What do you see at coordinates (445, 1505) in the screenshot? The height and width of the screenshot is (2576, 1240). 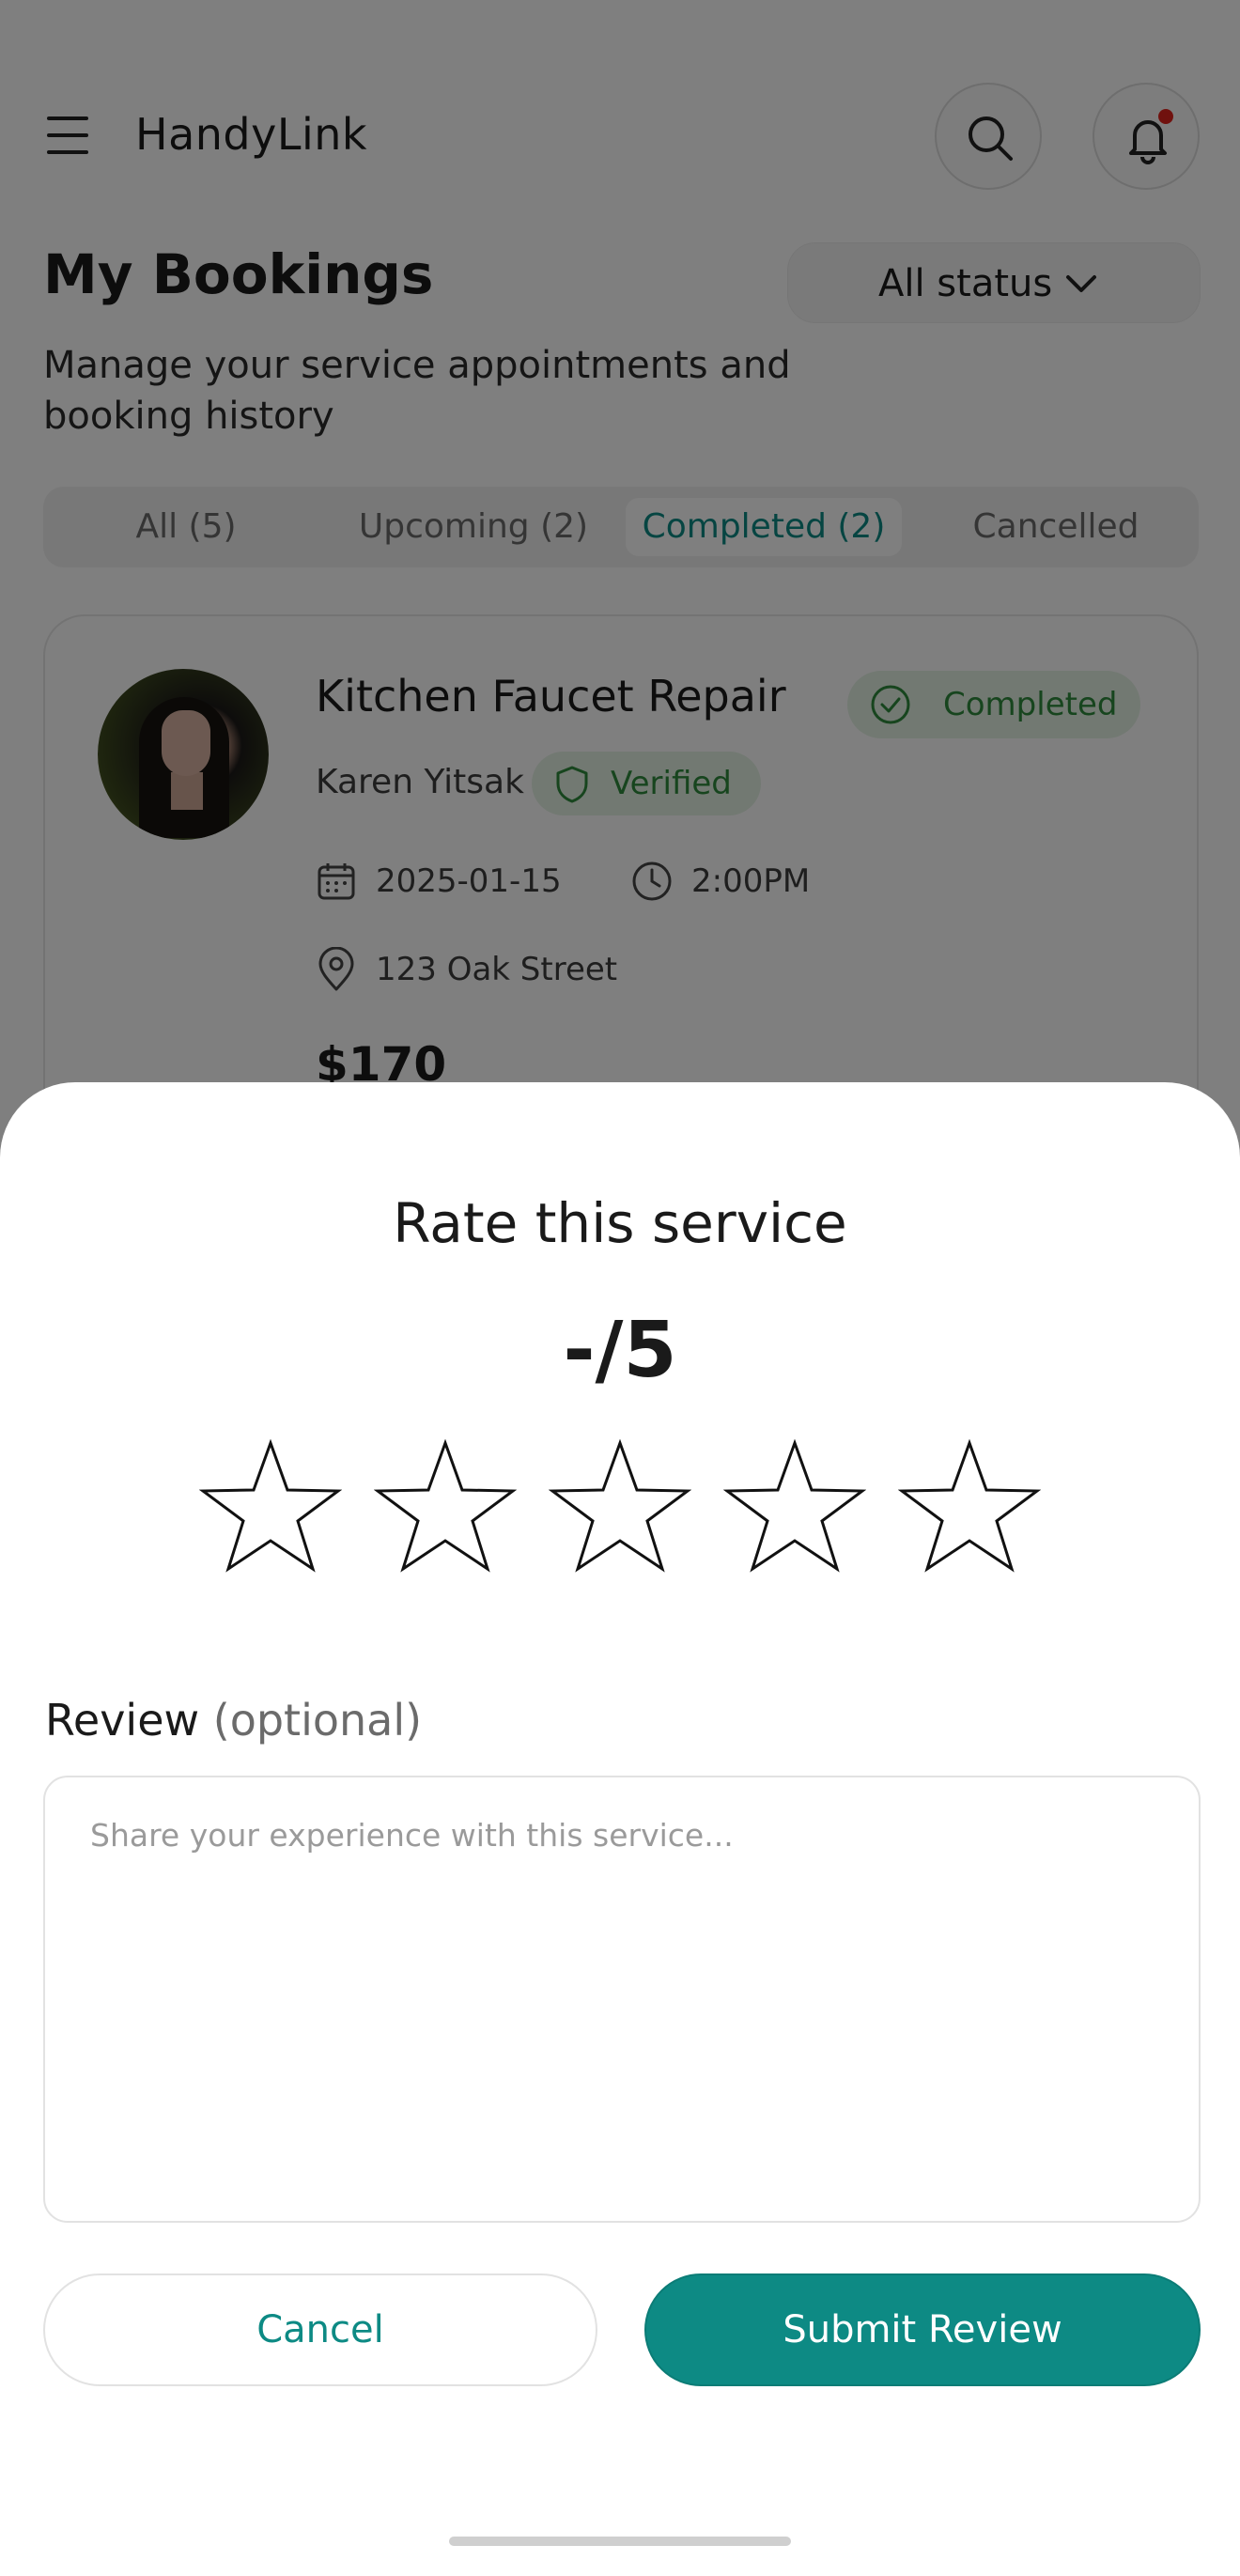 I see `star-2-icon` at bounding box center [445, 1505].